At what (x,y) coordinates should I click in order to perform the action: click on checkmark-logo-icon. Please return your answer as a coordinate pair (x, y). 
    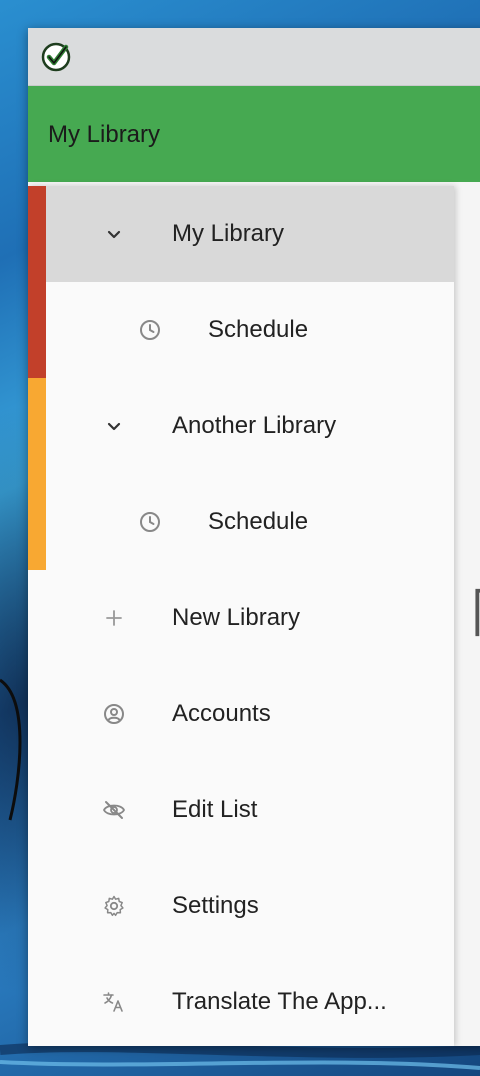
    Looking at the image, I should click on (56, 57).